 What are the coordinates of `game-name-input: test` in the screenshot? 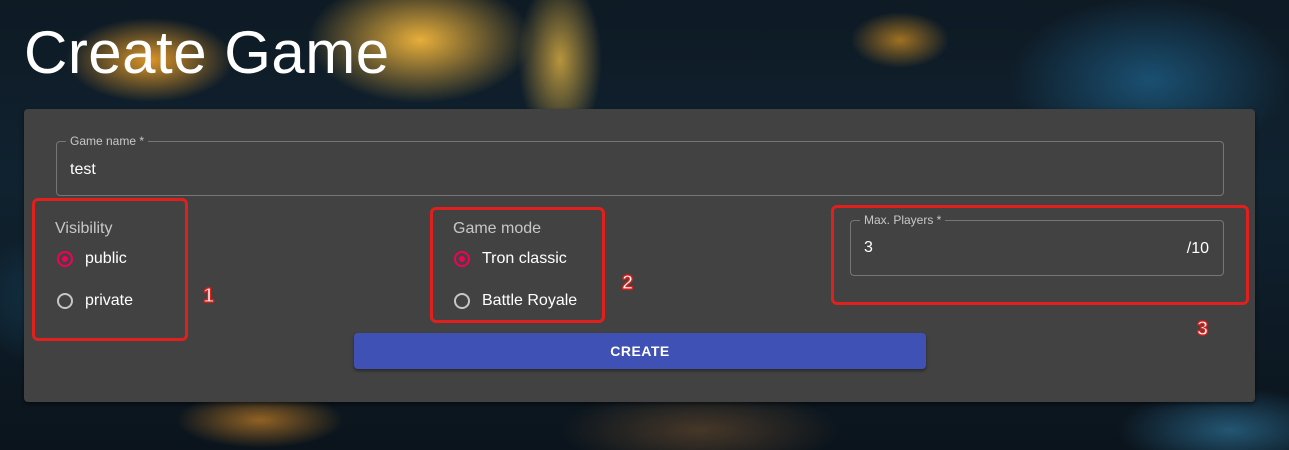 It's located at (83, 170).